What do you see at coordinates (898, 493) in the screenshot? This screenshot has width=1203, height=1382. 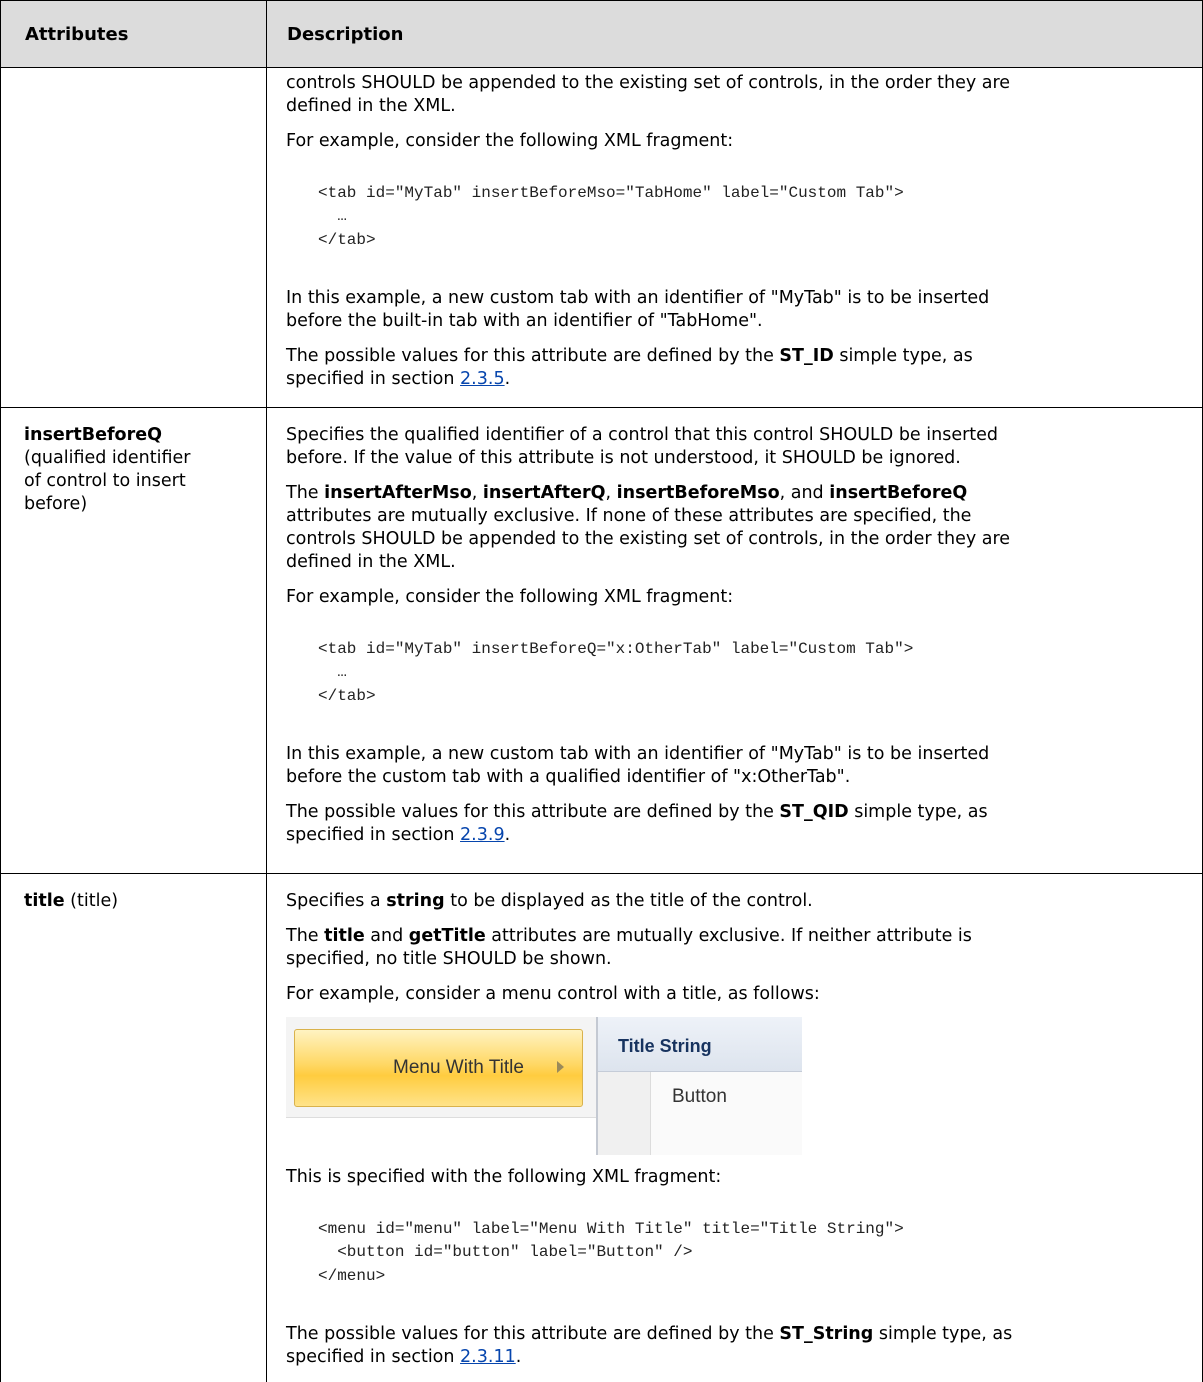 I see `attribute-ref: insertBeforeQ` at bounding box center [898, 493].